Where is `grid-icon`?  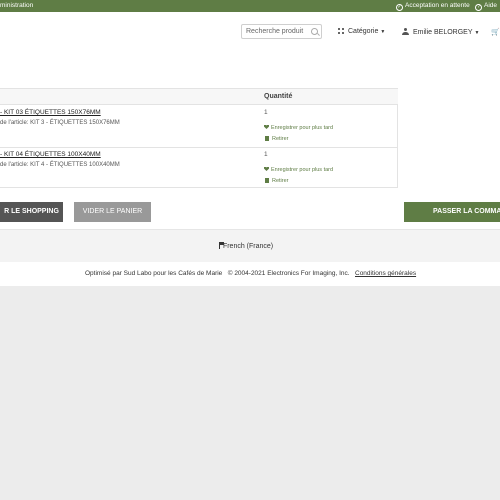
grid-icon is located at coordinates (341, 31).